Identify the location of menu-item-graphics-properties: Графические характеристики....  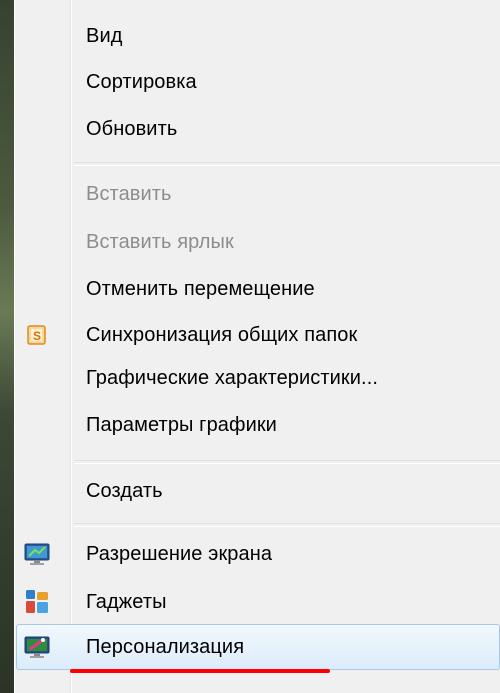
(257, 378).